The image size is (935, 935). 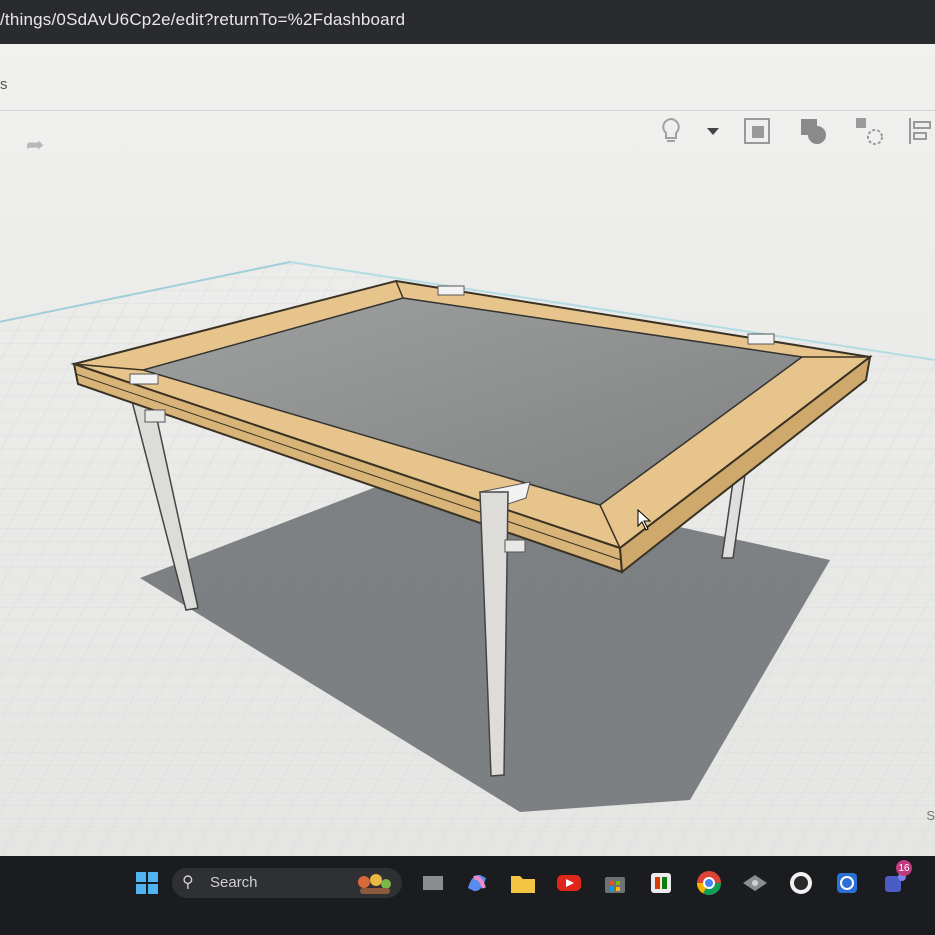 I want to click on teams-icon: 16, so click(x=895, y=880).